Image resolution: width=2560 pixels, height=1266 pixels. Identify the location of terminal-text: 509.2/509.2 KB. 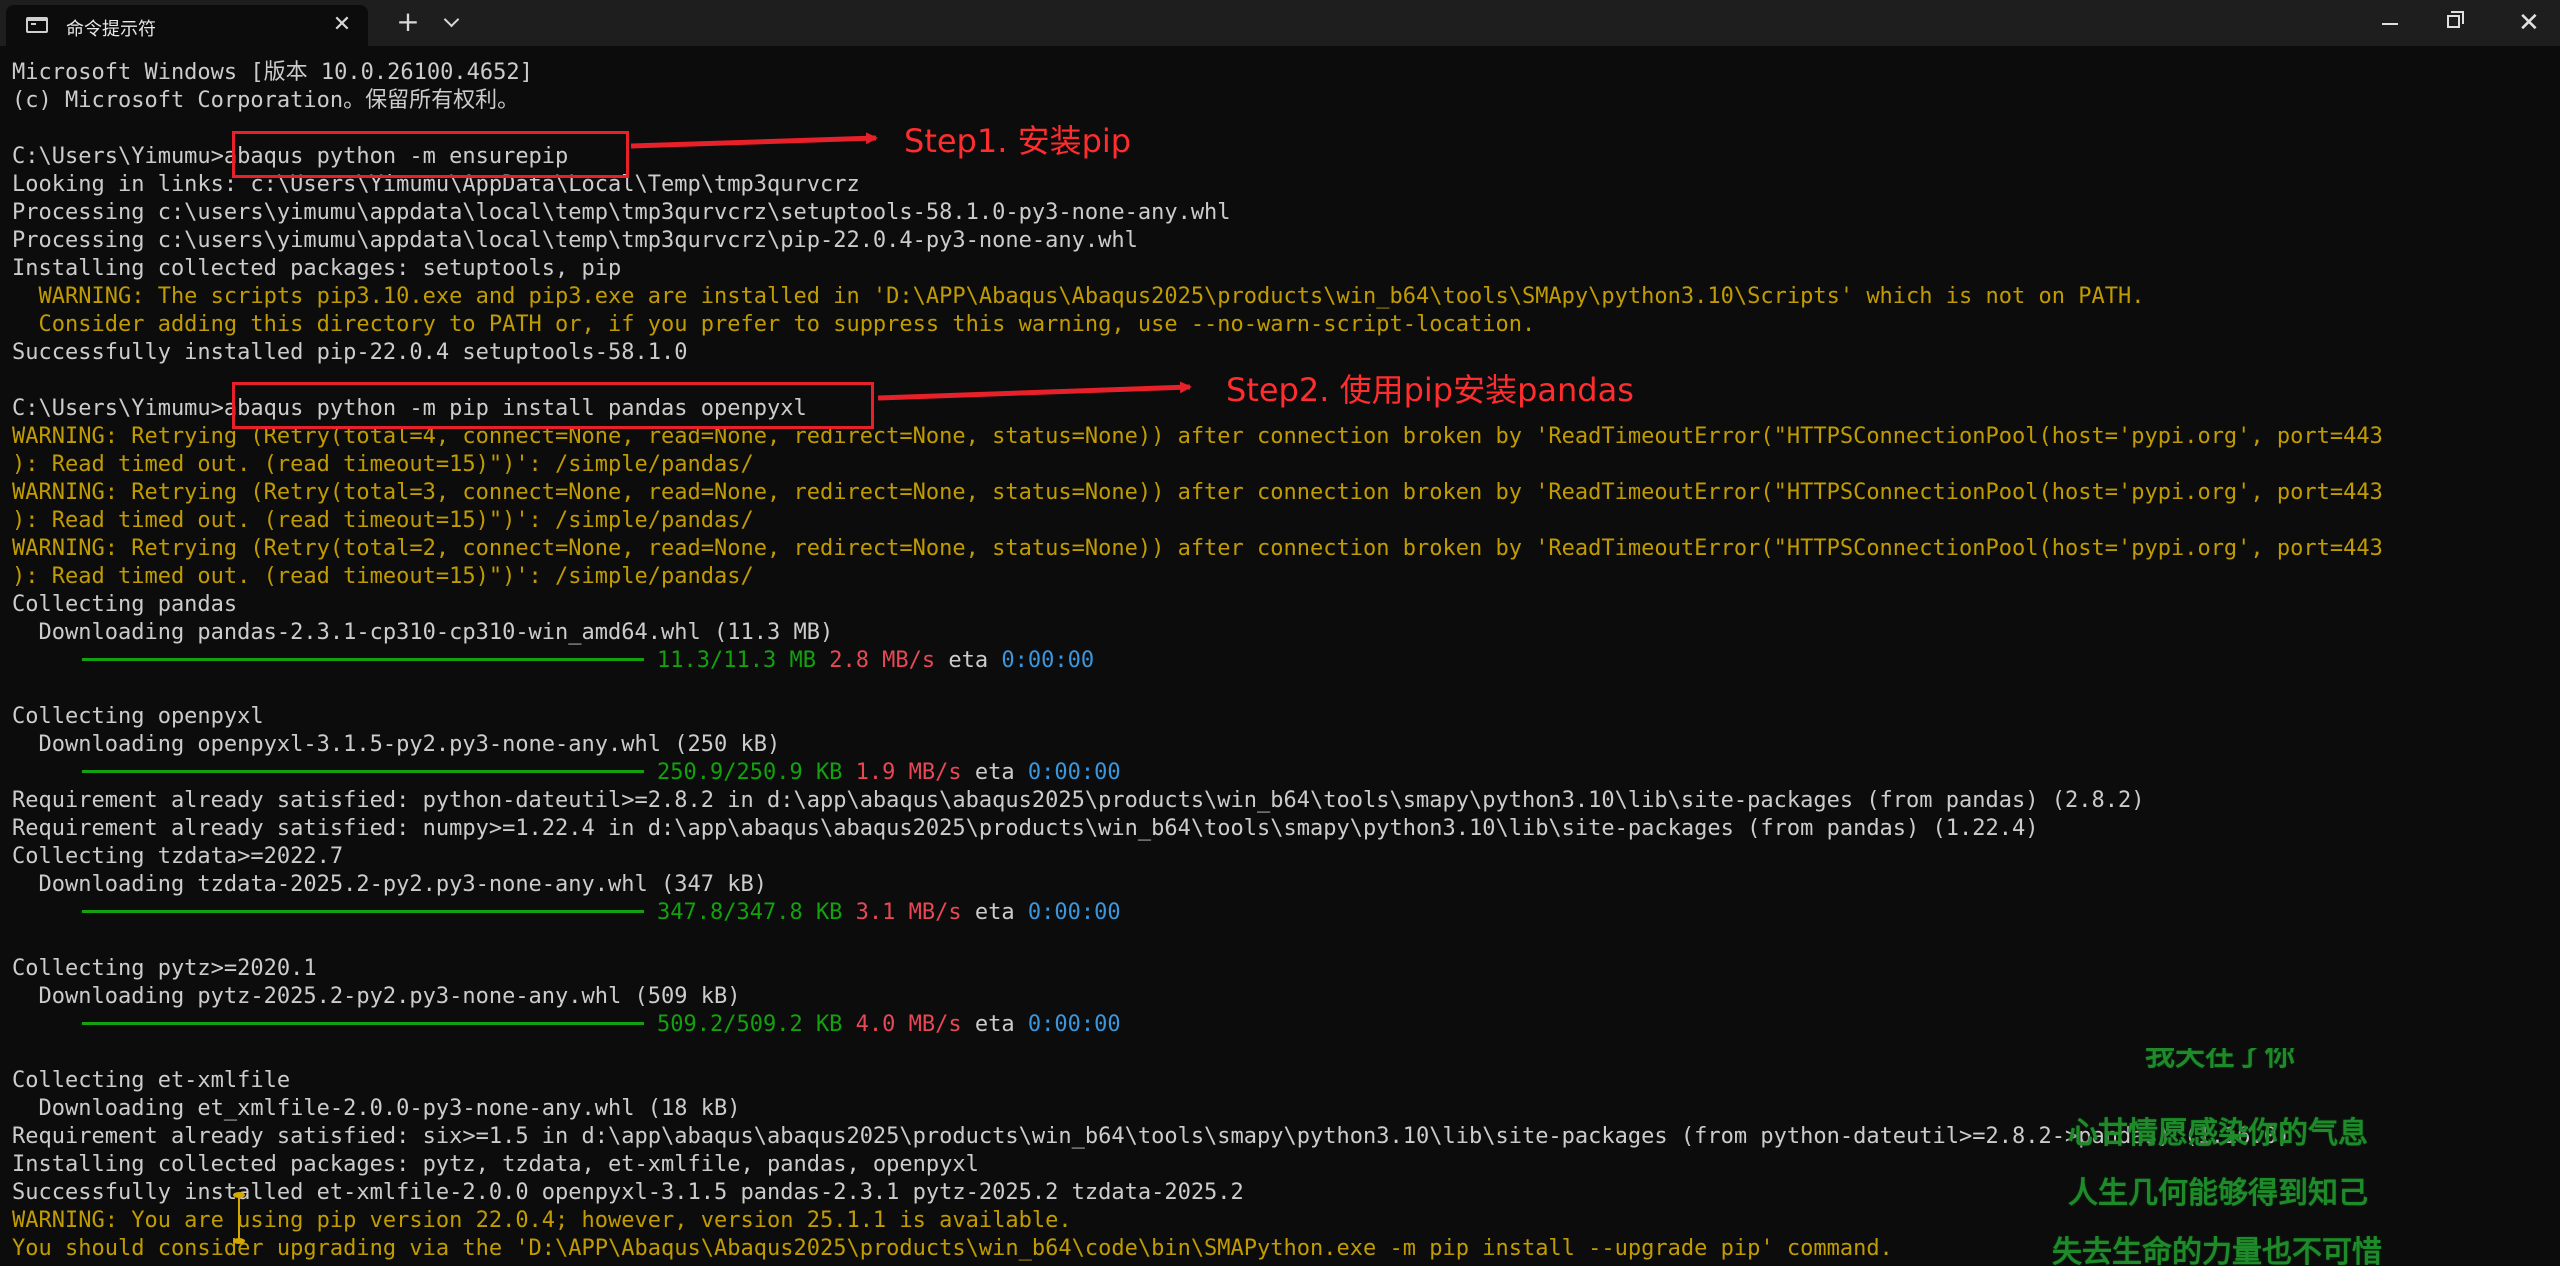
(750, 1024).